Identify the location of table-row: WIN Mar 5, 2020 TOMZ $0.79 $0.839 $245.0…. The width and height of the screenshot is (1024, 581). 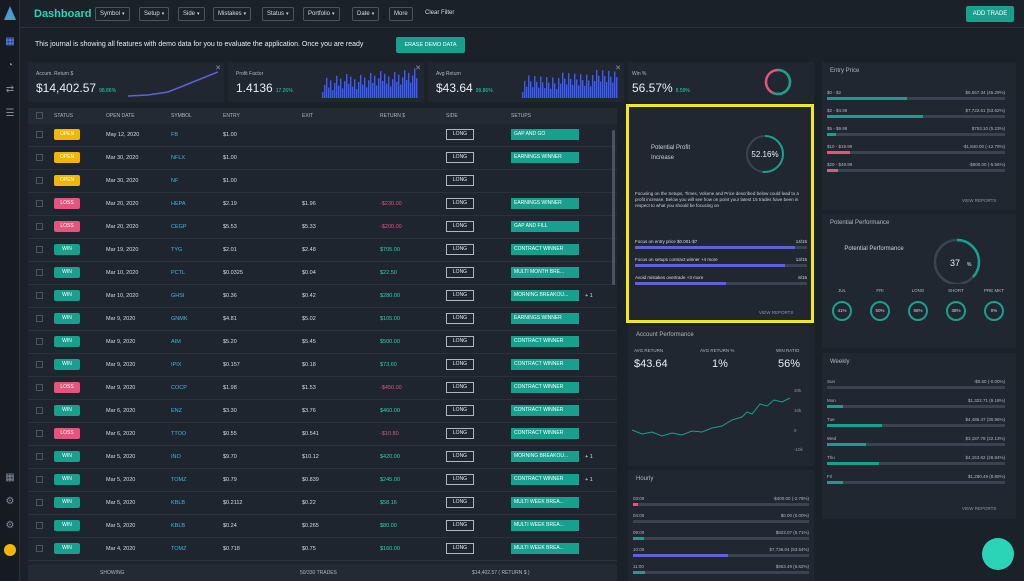
(322, 480).